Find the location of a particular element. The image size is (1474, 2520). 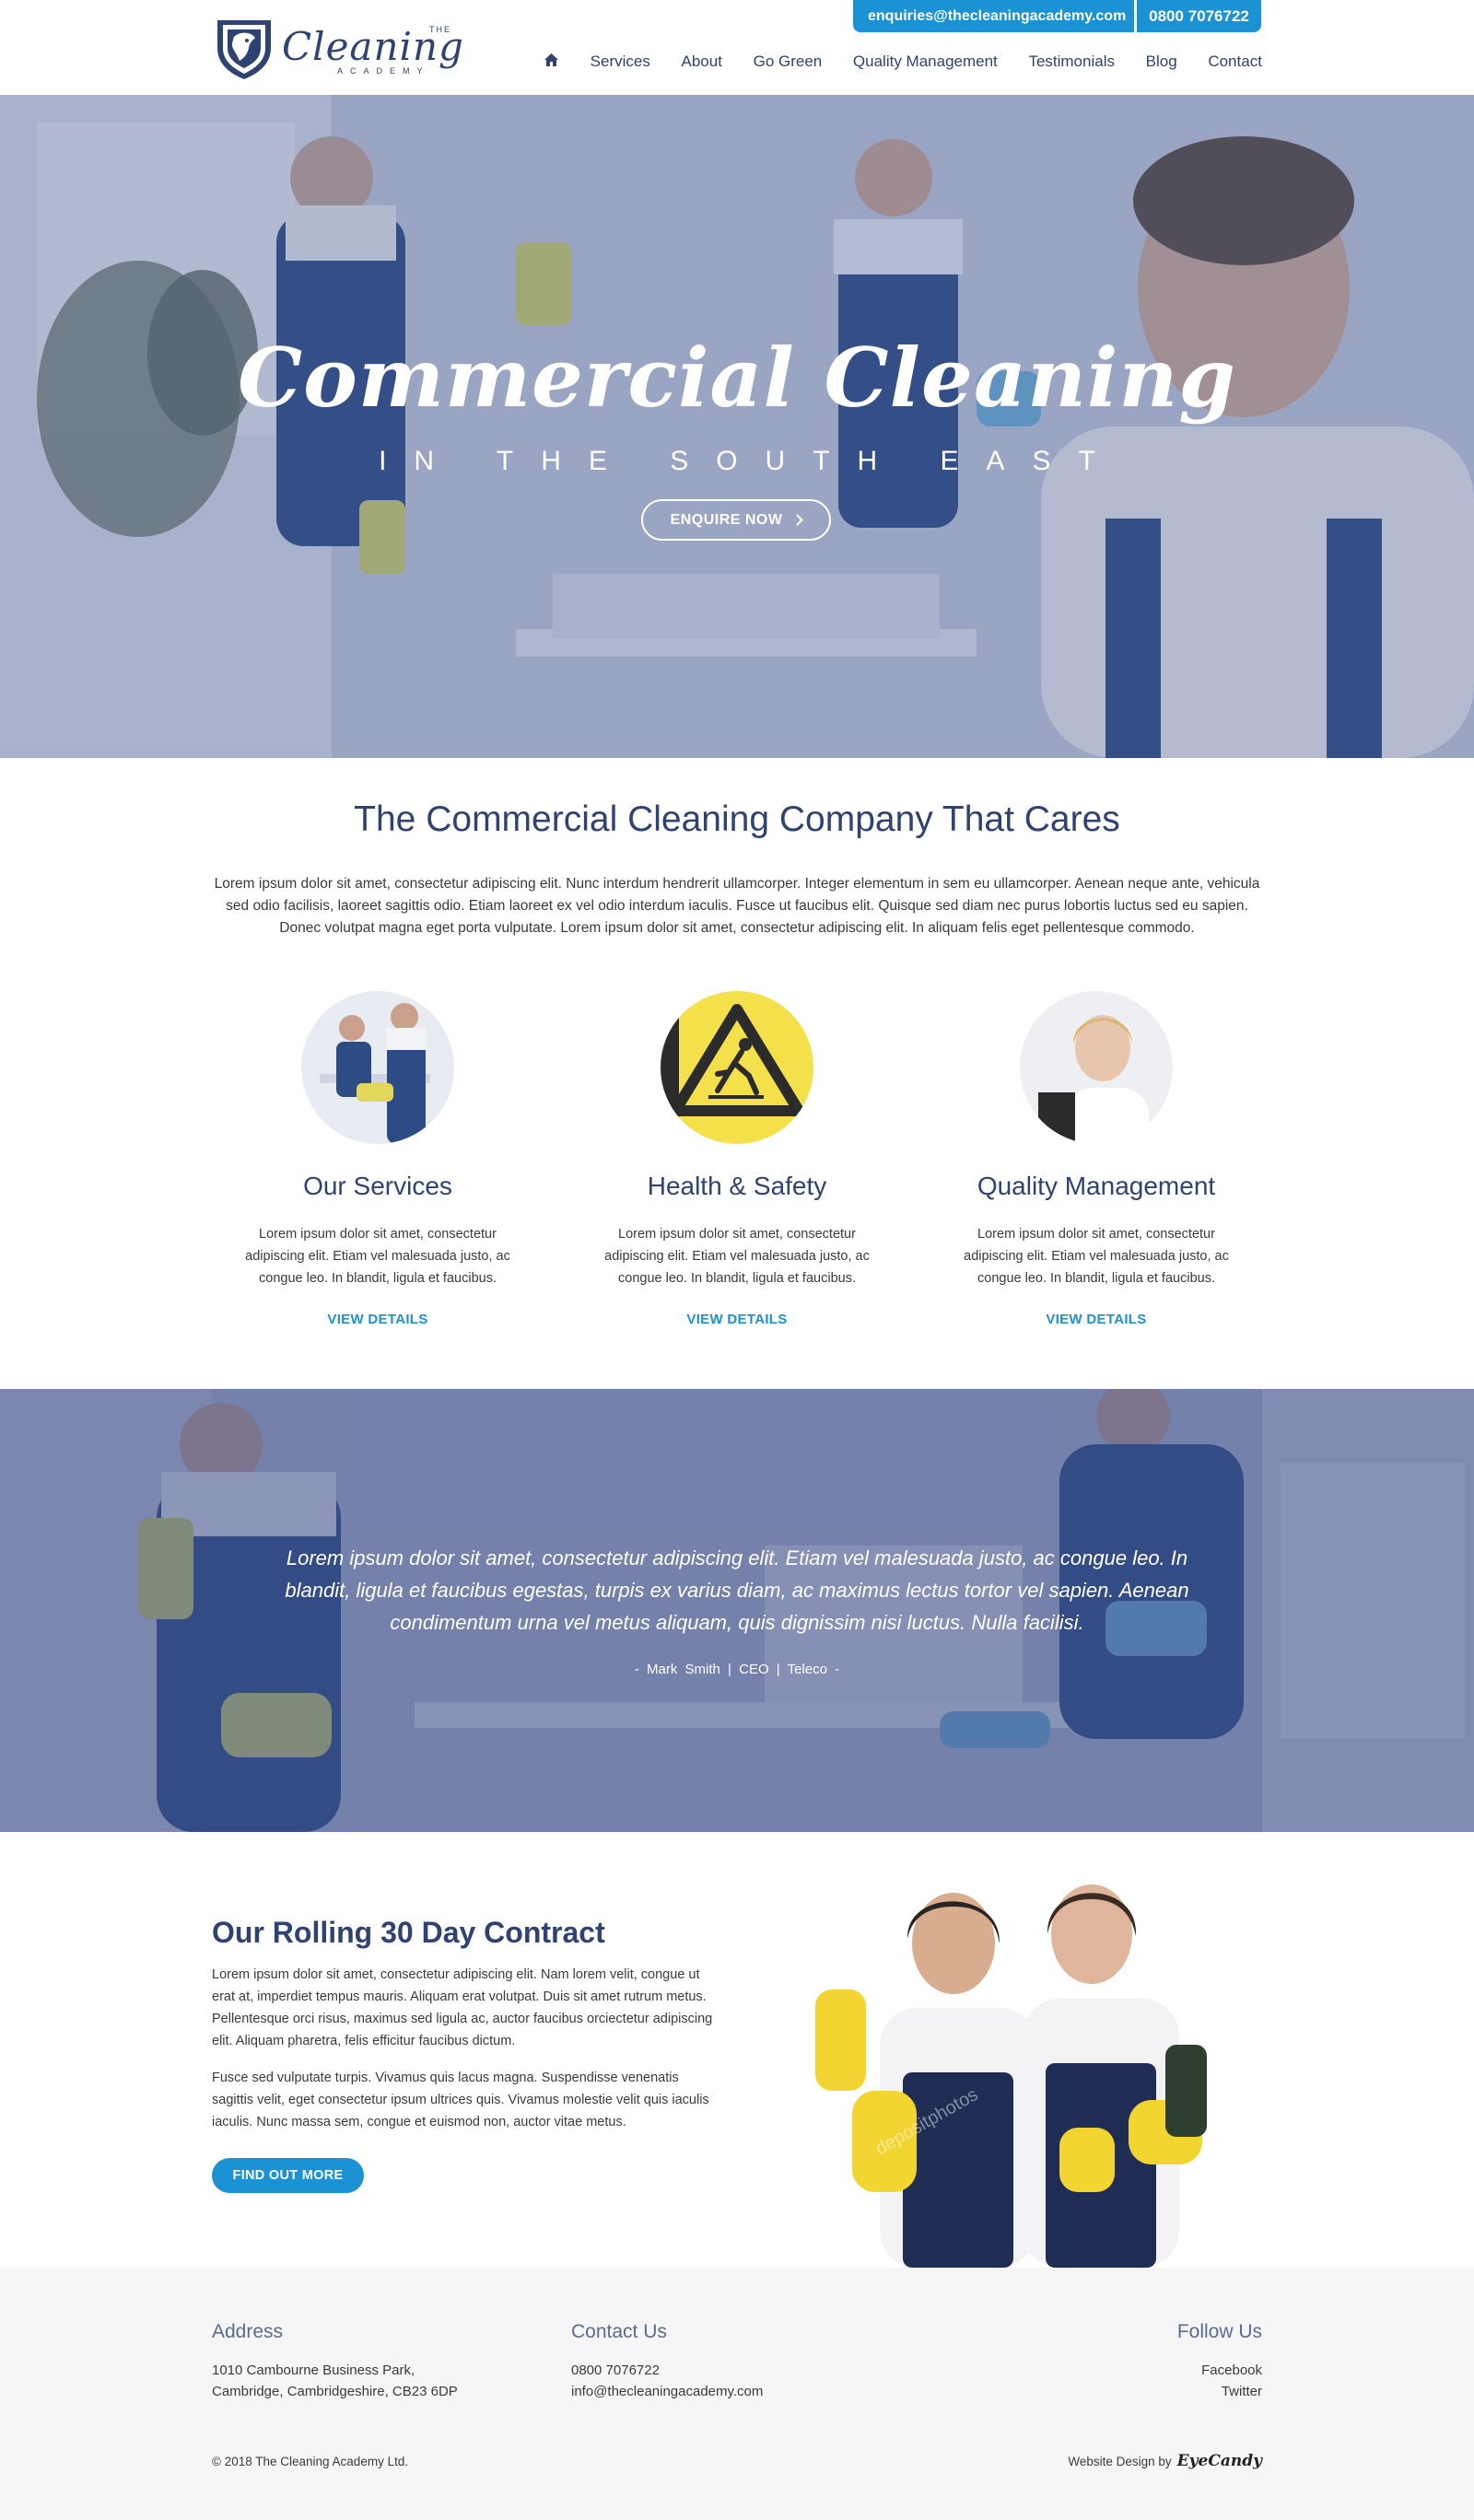

enquire-now-label: ENQUIRE NOW is located at coordinates (726, 519).